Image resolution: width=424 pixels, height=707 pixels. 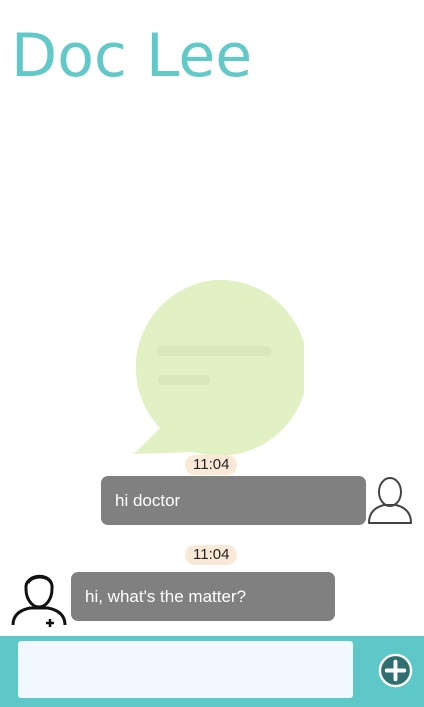 What do you see at coordinates (390, 500) in the screenshot?
I see `user-outline-icon` at bounding box center [390, 500].